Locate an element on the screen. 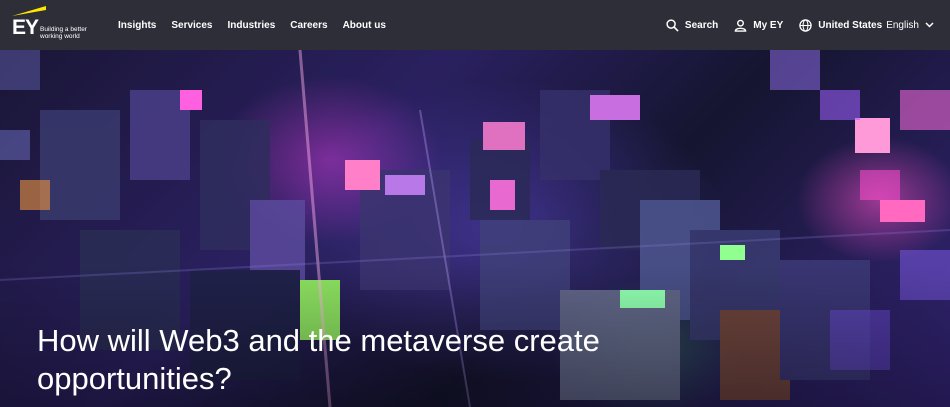  country-language-selector: United States English is located at coordinates (869, 25).